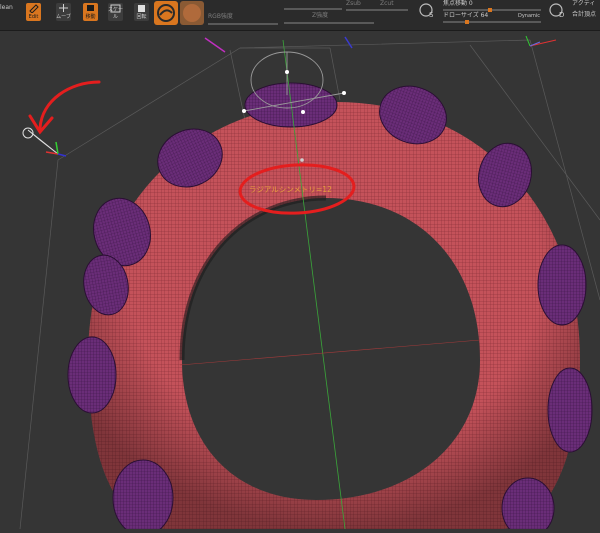 Image resolution: width=600 pixels, height=533 pixels. I want to click on zcut-label: Zcut, so click(387, 3).